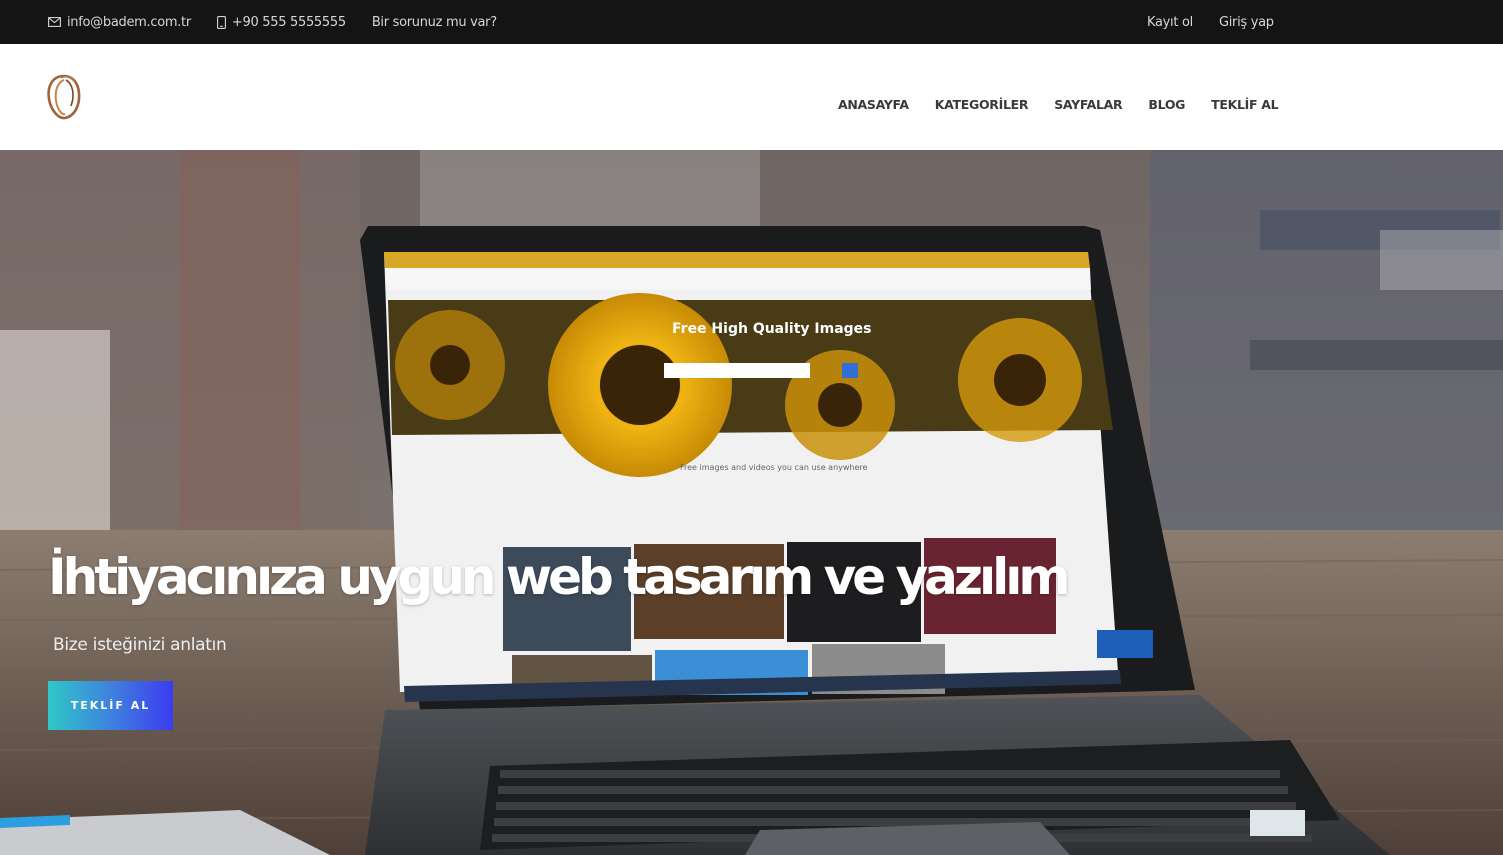 Image resolution: width=1503 pixels, height=855 pixels. I want to click on teklif-al-button: TEKLİF AL, so click(110, 705).